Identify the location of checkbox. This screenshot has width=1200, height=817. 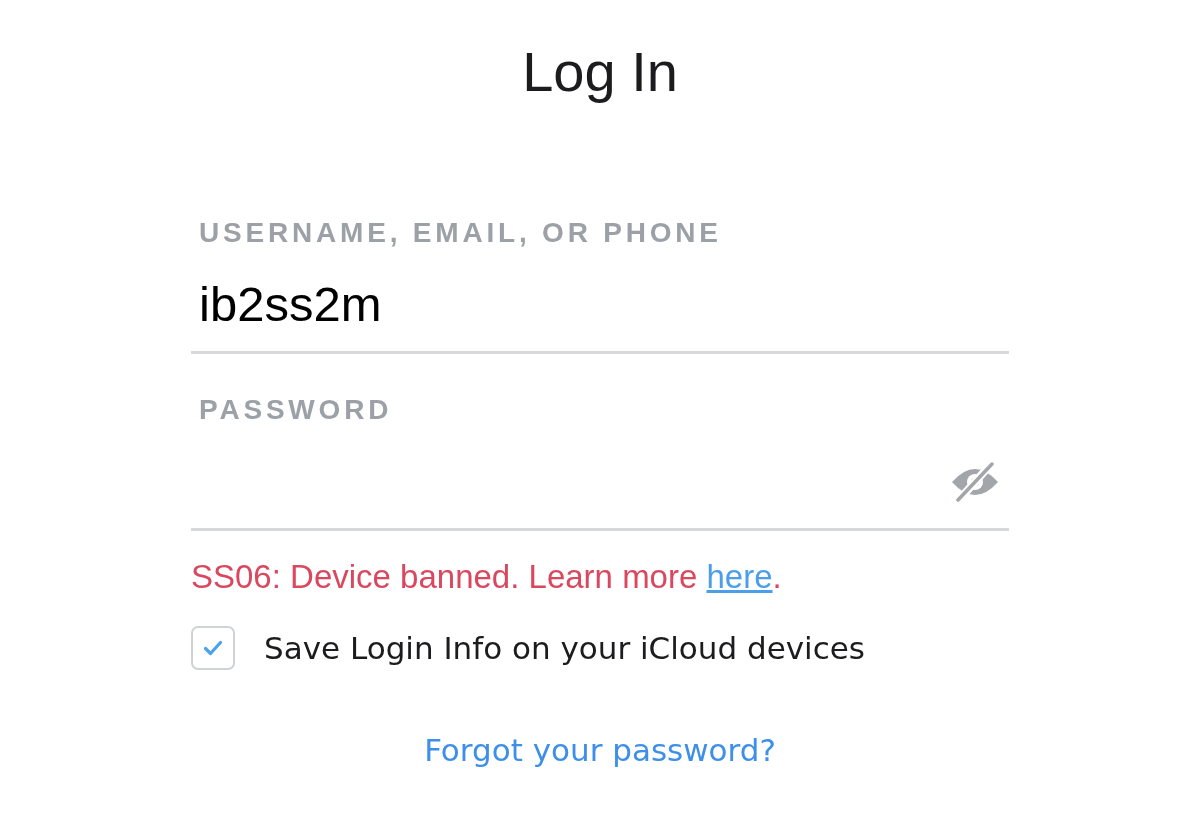
(213, 648).